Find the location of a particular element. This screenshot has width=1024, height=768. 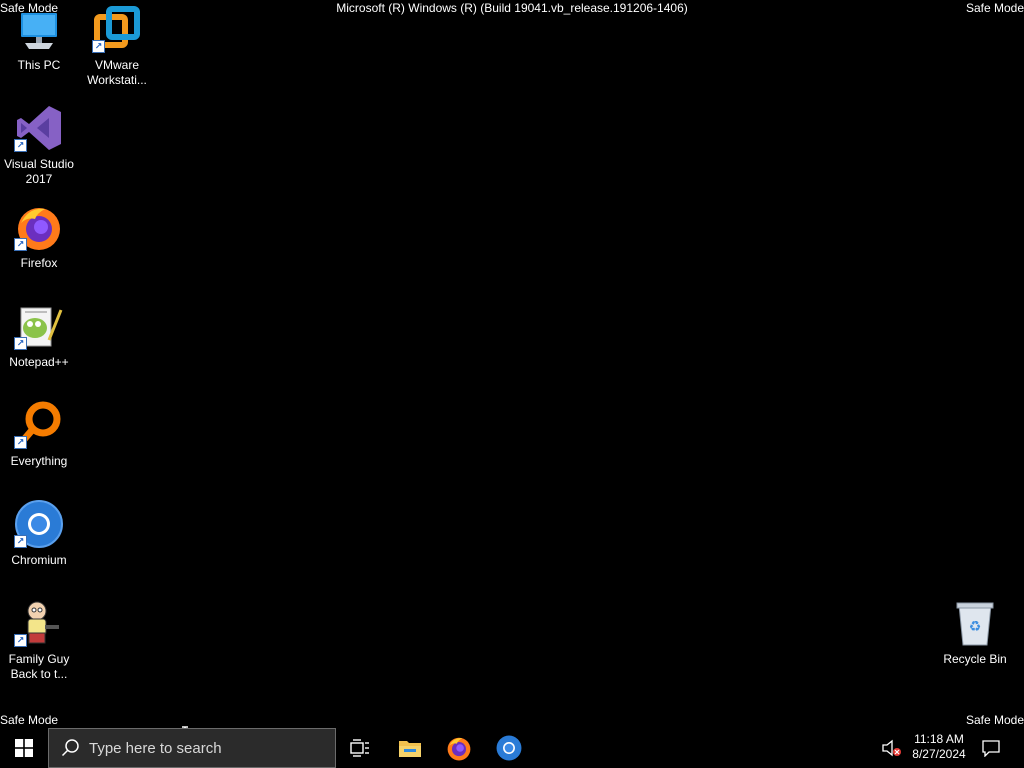

clock-time: 11:18 AM is located at coordinates (939, 739).